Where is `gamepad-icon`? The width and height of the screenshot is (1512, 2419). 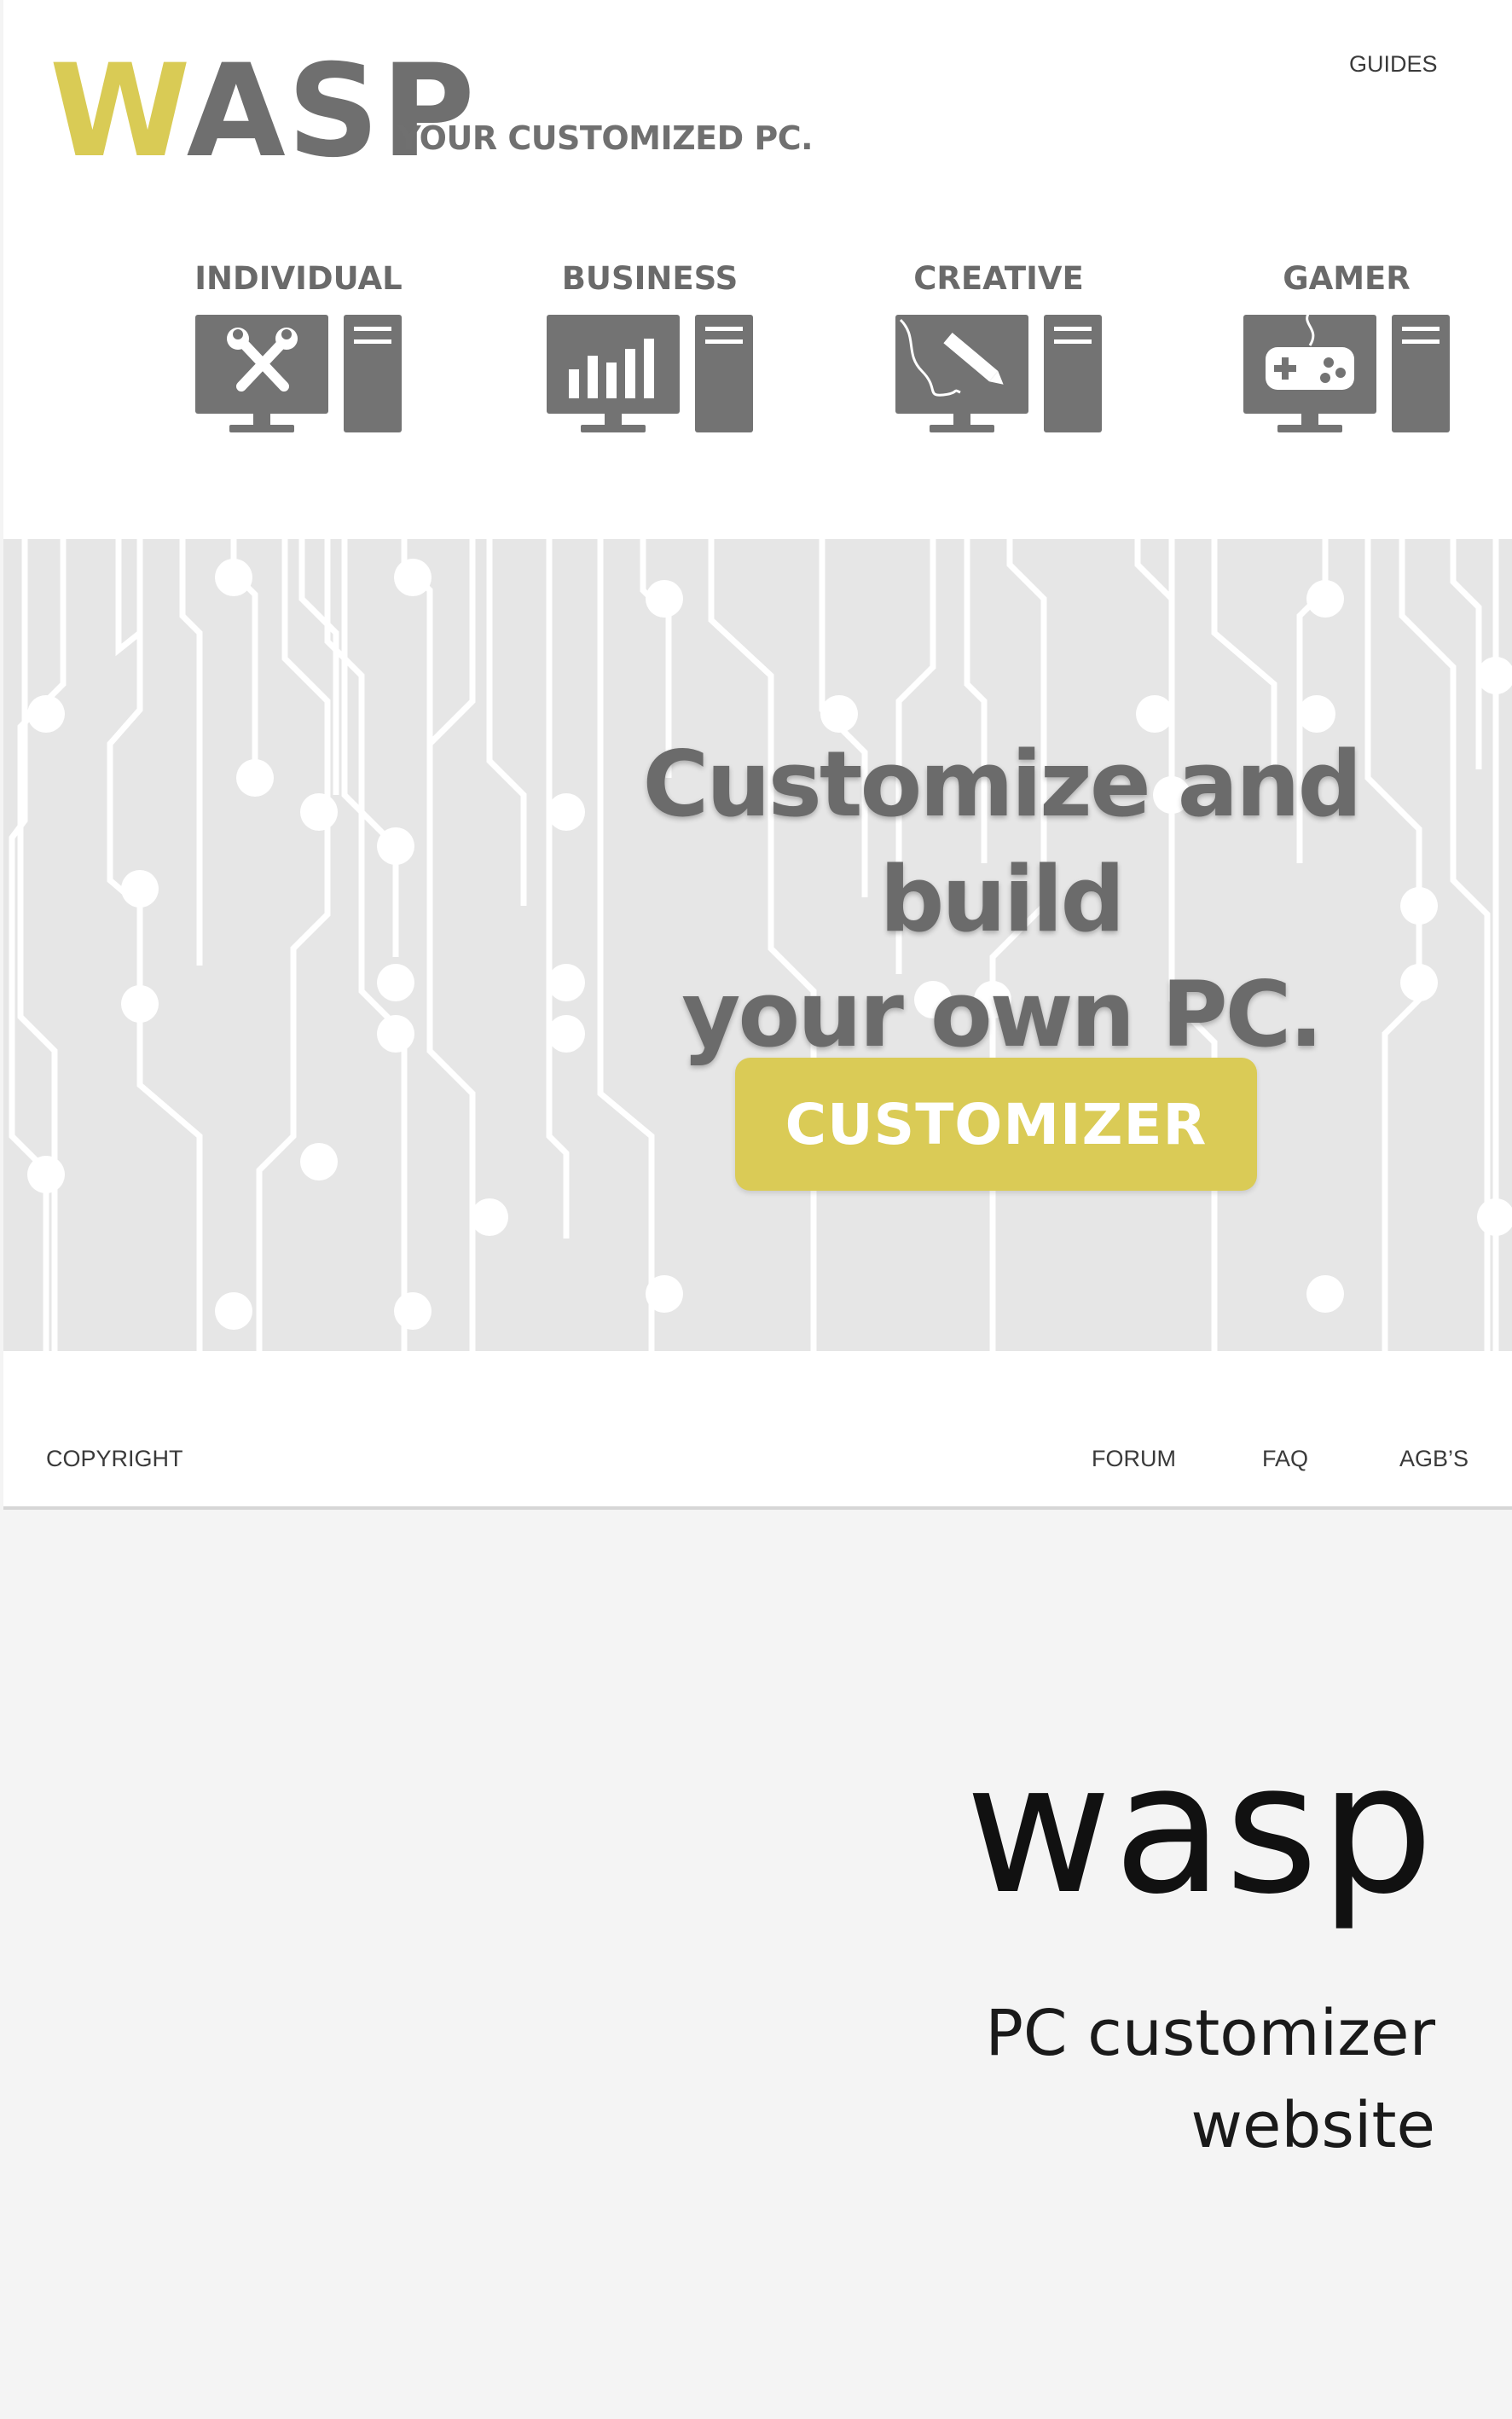 gamepad-icon is located at coordinates (1346, 371).